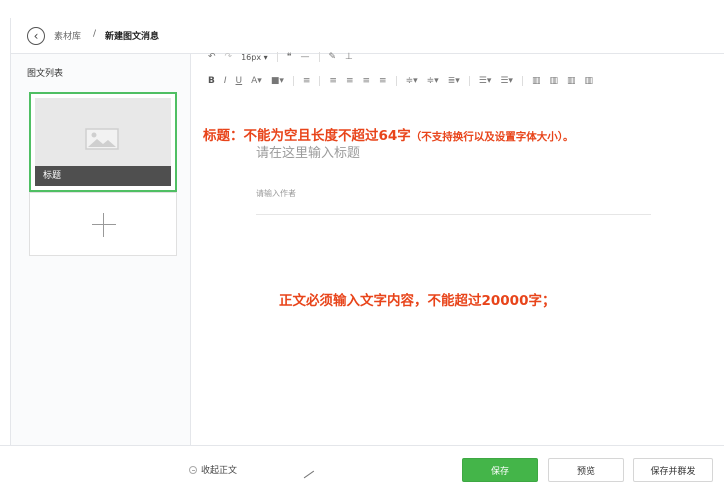 This screenshot has width=724, height=489. Describe the element at coordinates (285, 57) in the screenshot. I see `toolbar-row-1: ↶ ↷ 16px ▾ ❝ — ✎ ⊥` at that location.